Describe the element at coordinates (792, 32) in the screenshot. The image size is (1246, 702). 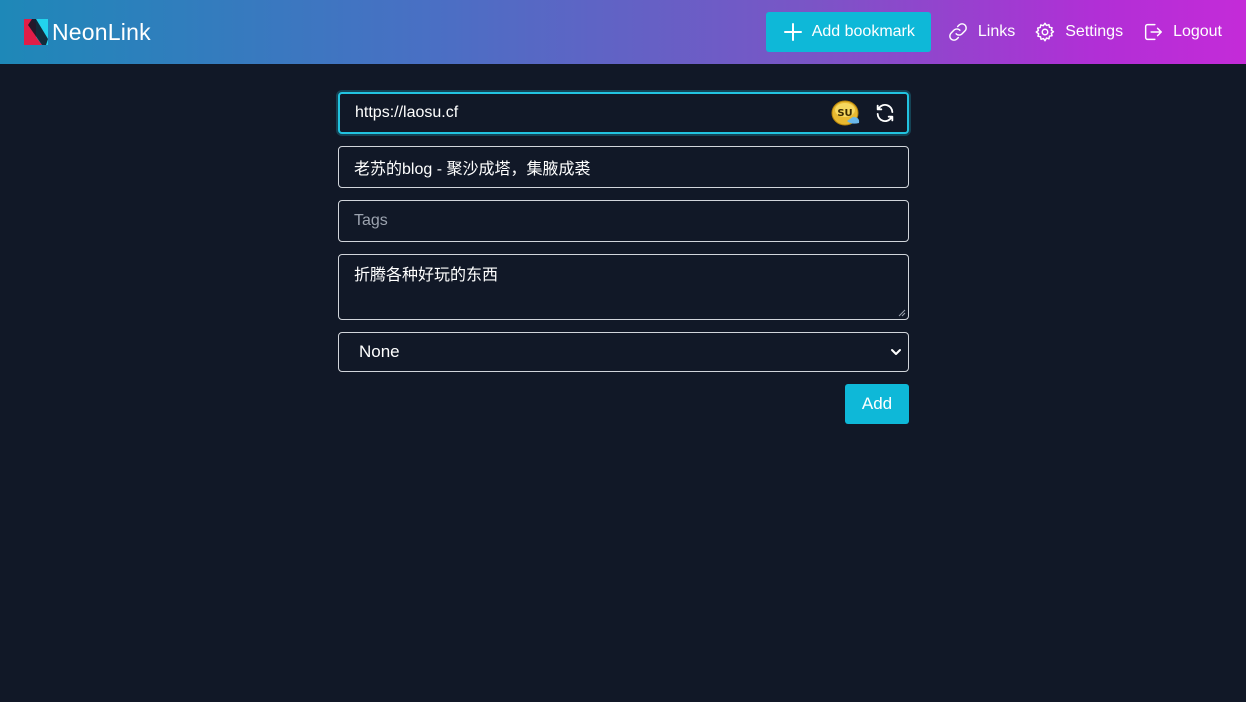
I see `plus-icon` at that location.